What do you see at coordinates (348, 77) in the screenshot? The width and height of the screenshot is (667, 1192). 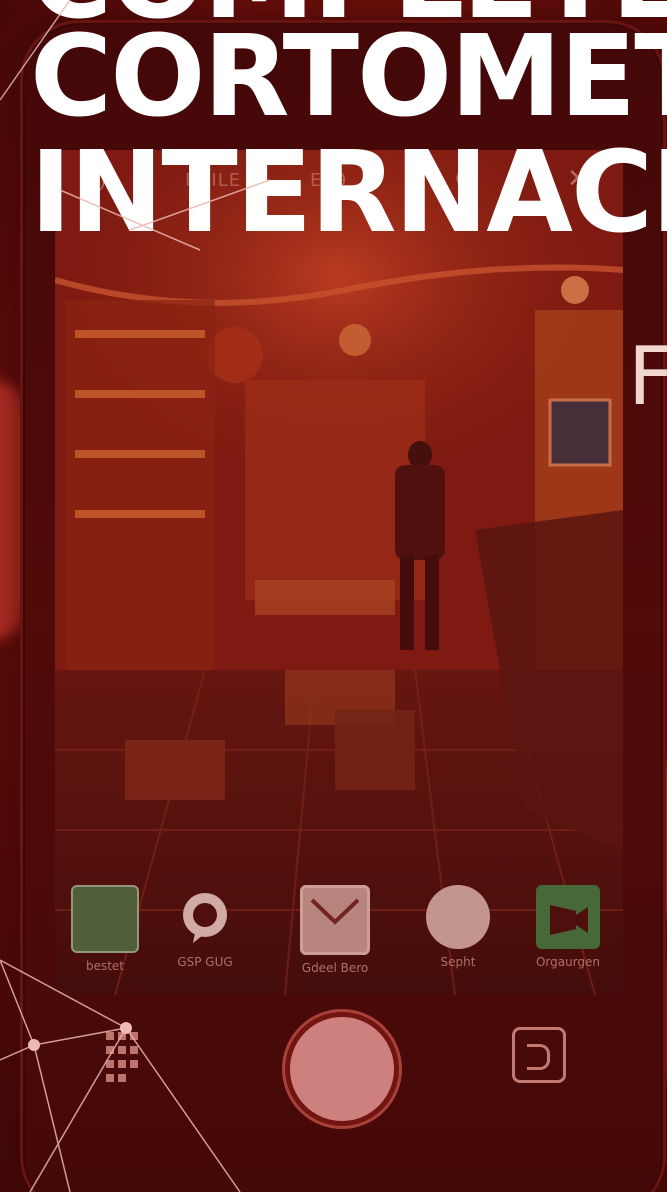 I see `headline-line-2: CORTOMET` at bounding box center [348, 77].